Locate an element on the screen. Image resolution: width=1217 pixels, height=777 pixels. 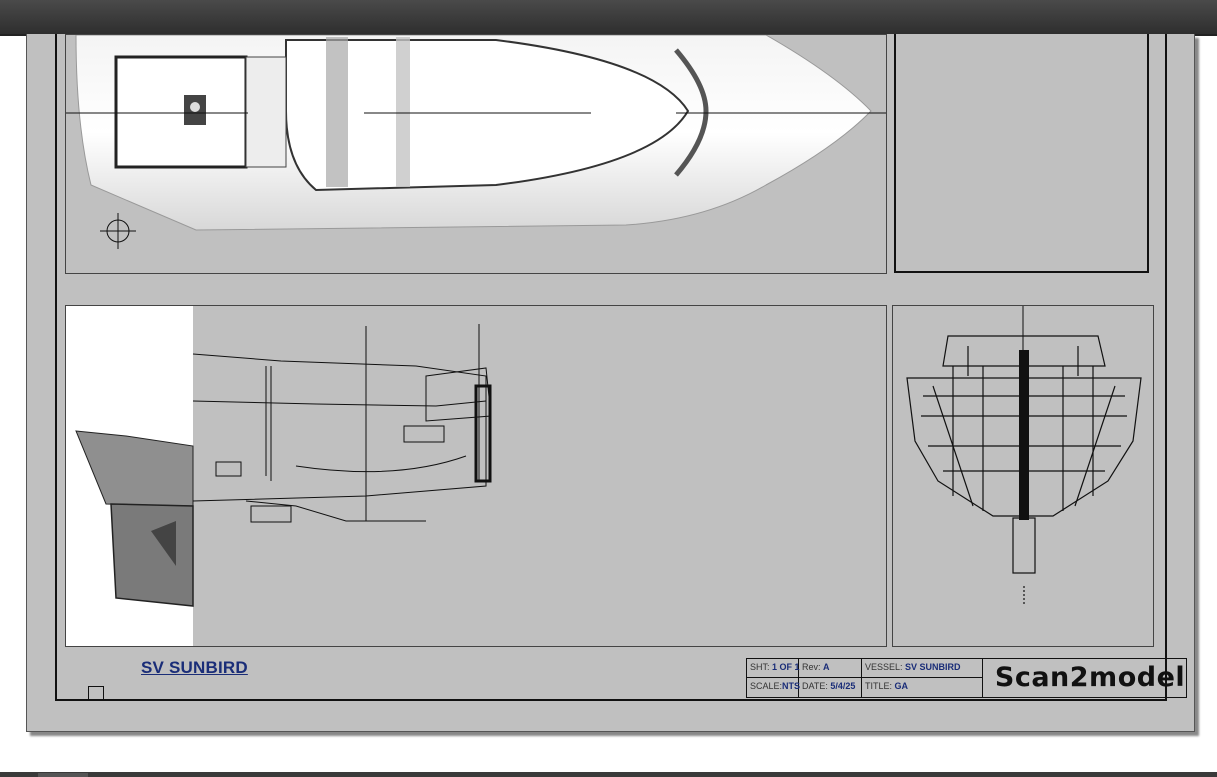
sheet-field: SHT: 1 OF 1 is located at coordinates (775, 667).